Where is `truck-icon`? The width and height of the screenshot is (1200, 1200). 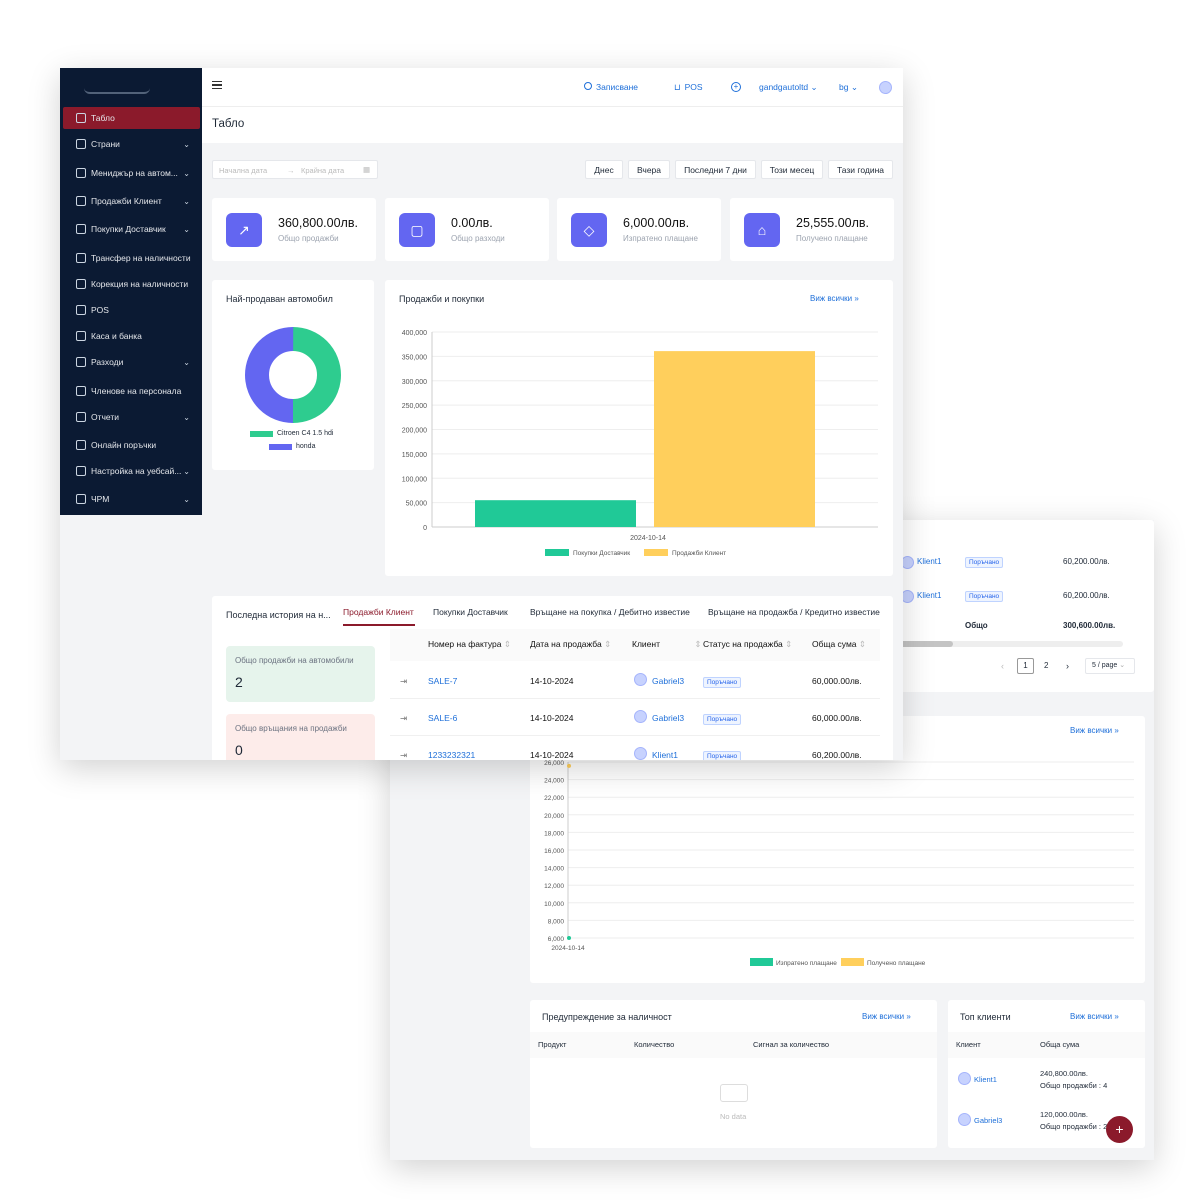 truck-icon is located at coordinates (81, 258).